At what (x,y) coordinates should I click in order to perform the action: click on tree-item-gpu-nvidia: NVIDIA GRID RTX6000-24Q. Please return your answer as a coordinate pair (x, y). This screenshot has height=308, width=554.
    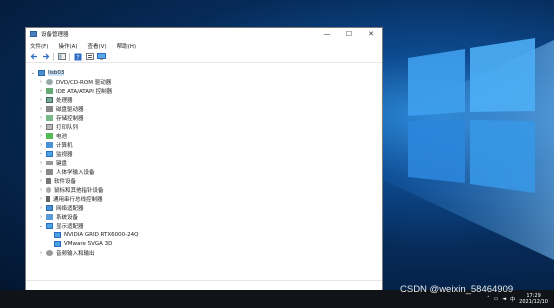
    Looking at the image, I should click on (96, 234).